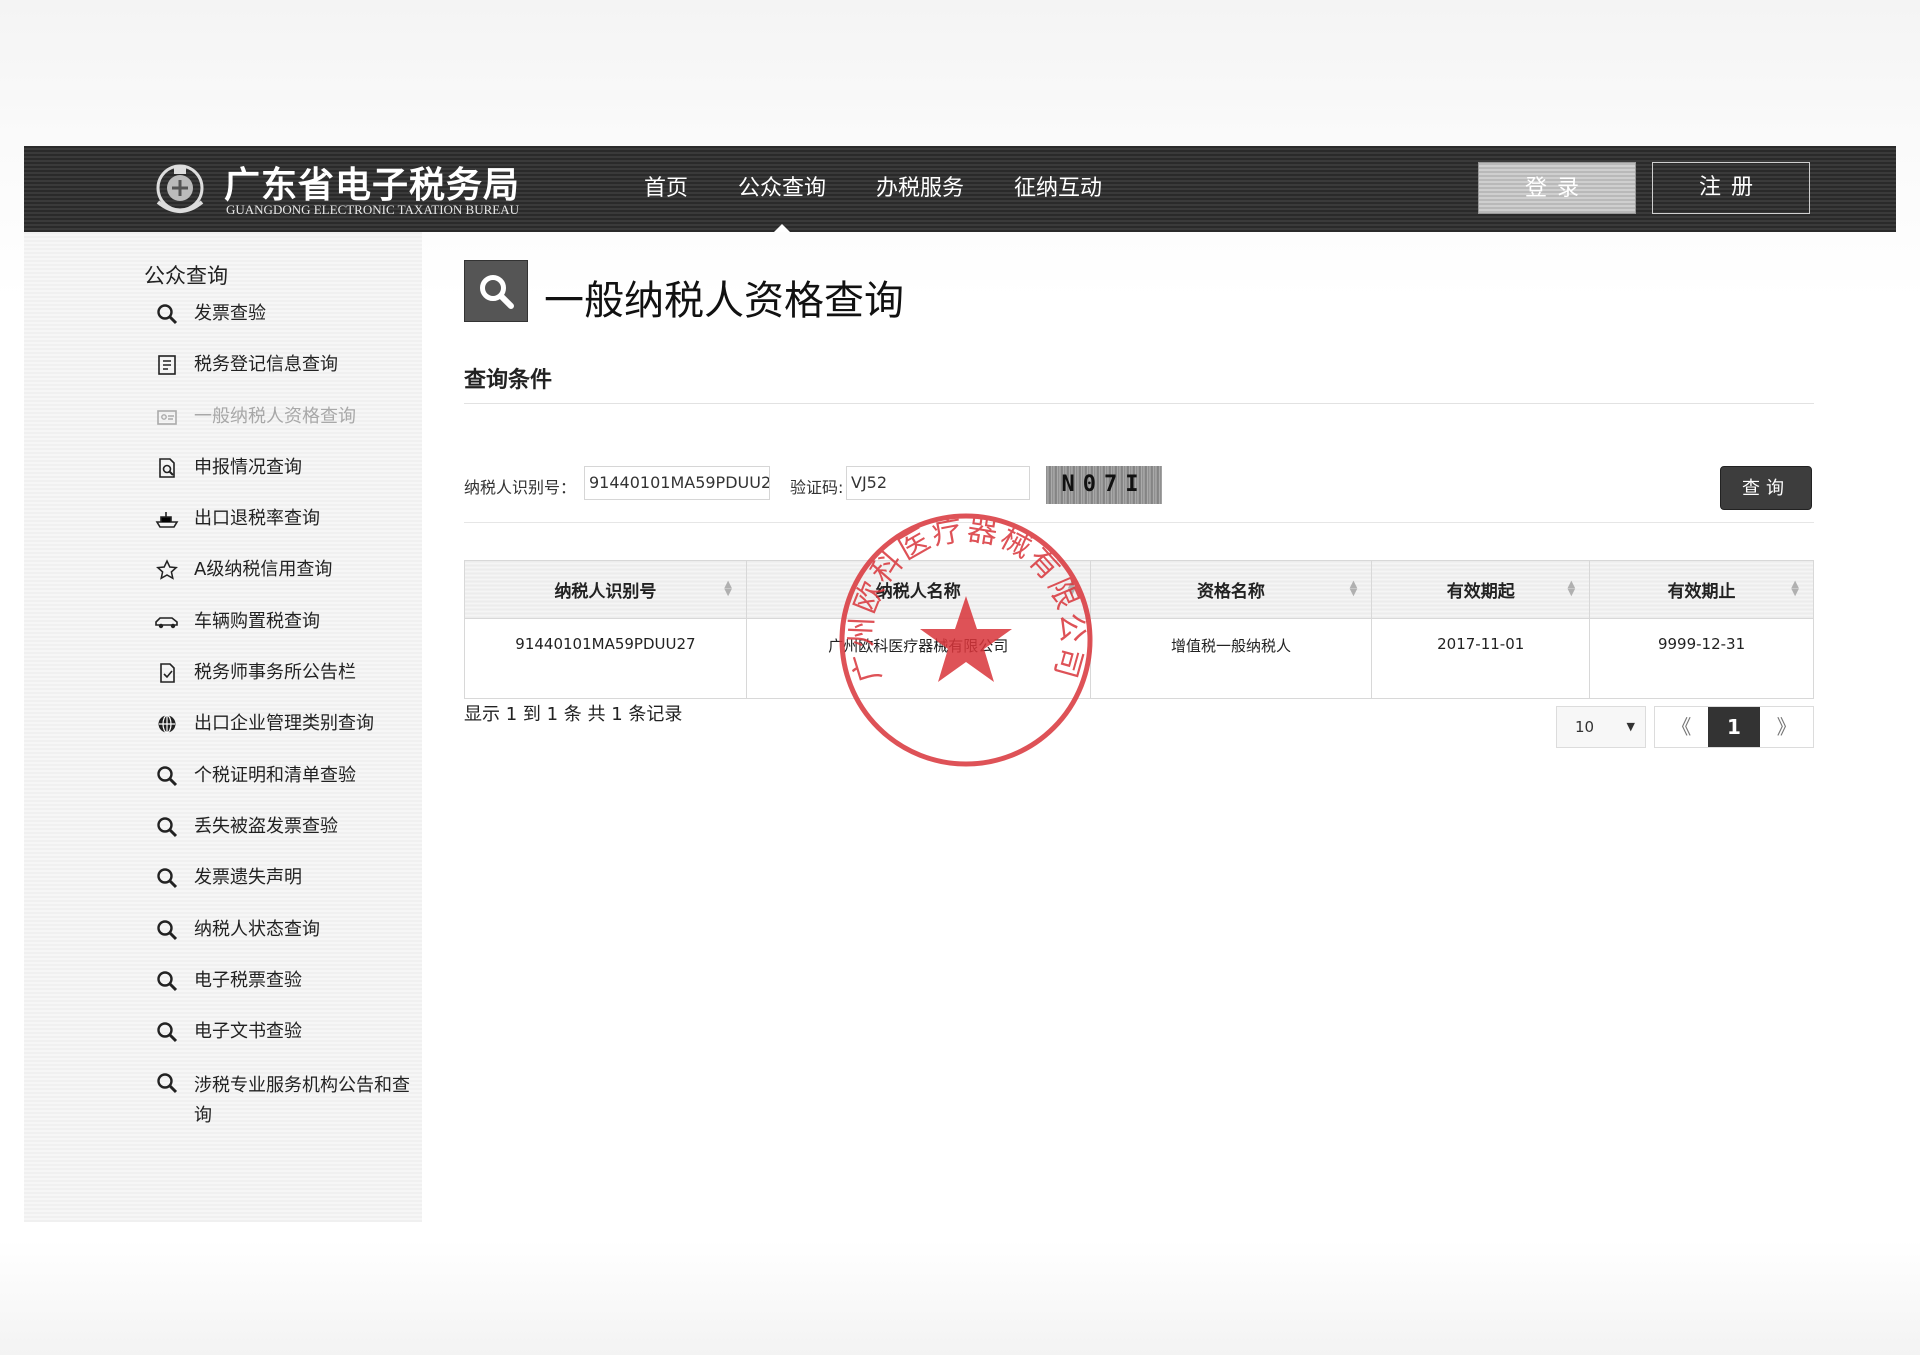  I want to click on column-header-valid-to: 有效期止 ▲ ▼, so click(1701, 589).